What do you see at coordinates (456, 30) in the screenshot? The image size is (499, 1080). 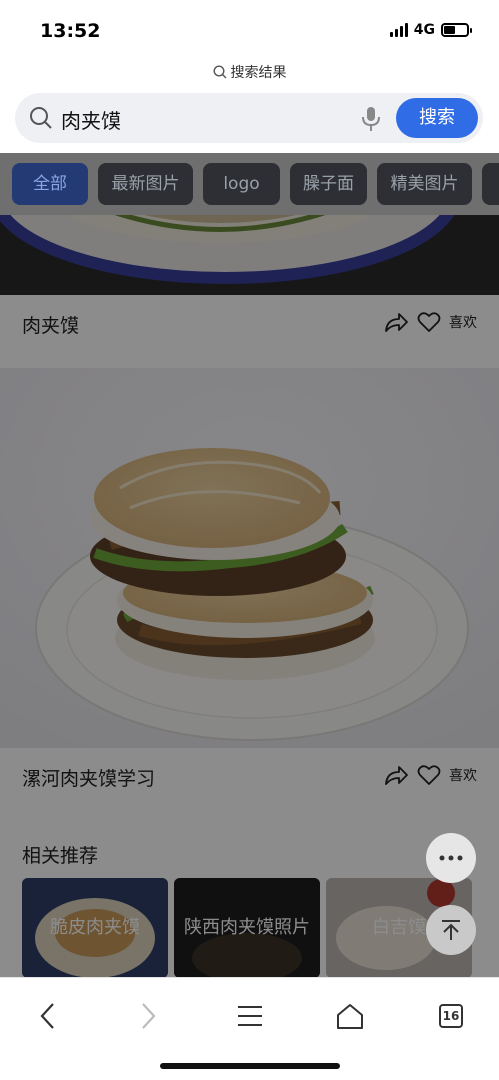 I see `battery-icon` at bounding box center [456, 30].